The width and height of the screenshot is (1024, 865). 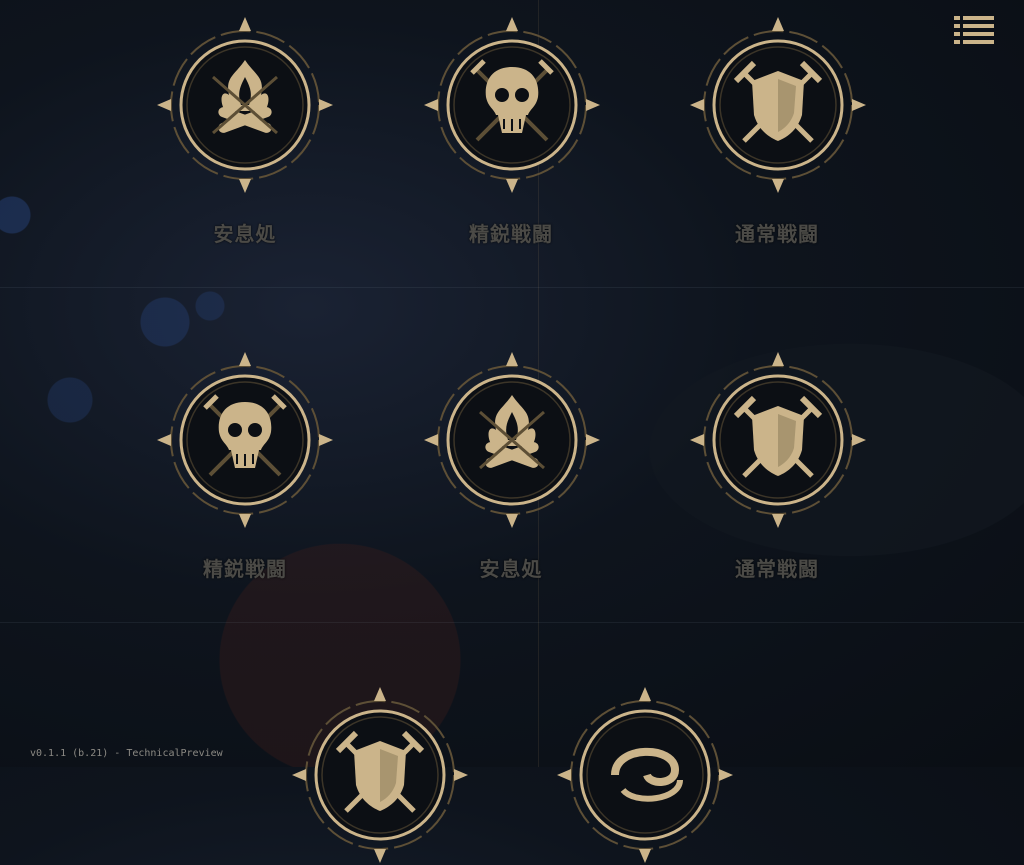 What do you see at coordinates (974, 30) in the screenshot?
I see `menu-button` at bounding box center [974, 30].